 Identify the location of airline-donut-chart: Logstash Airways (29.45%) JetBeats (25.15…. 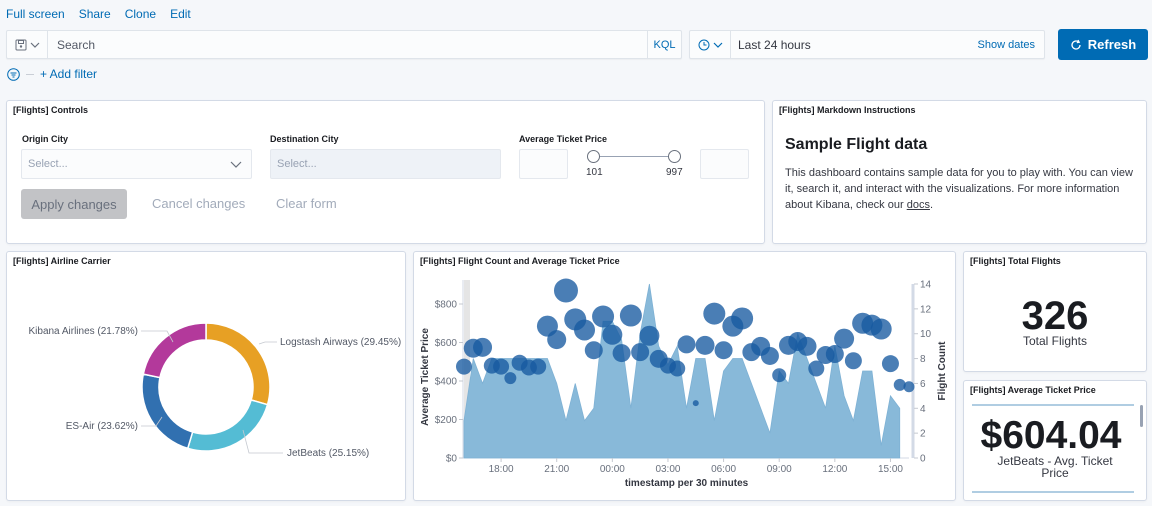
(214, 390).